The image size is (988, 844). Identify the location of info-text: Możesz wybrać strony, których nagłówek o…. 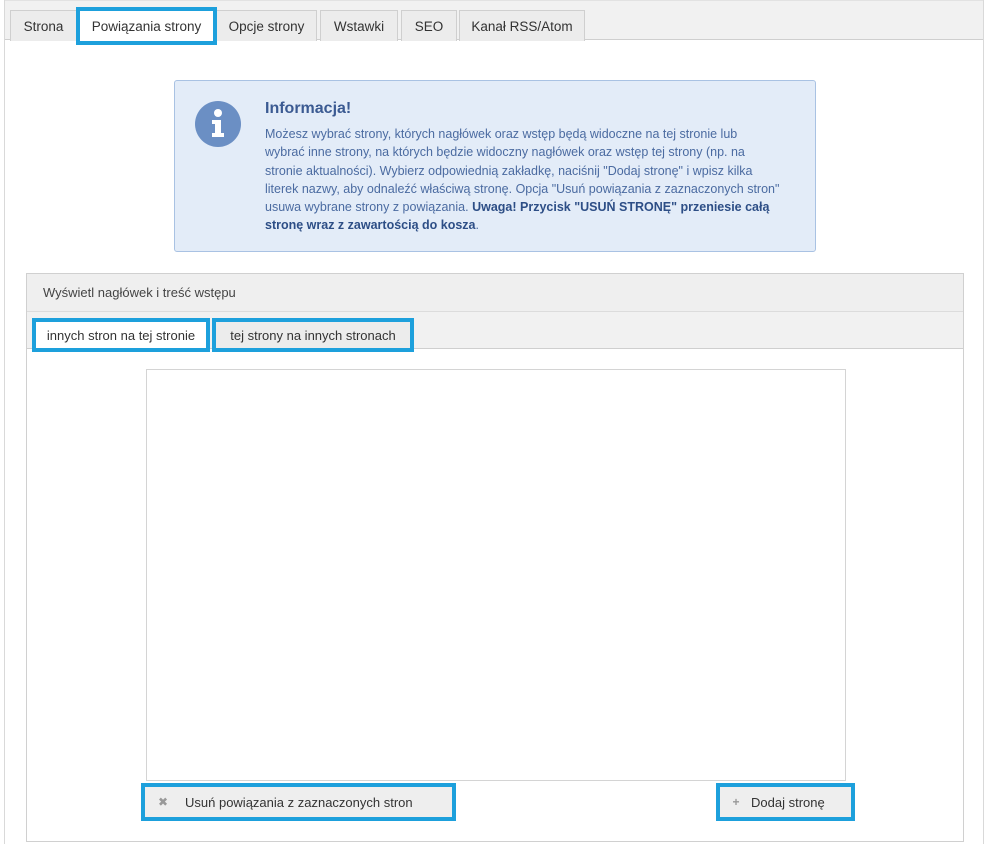
(522, 180).